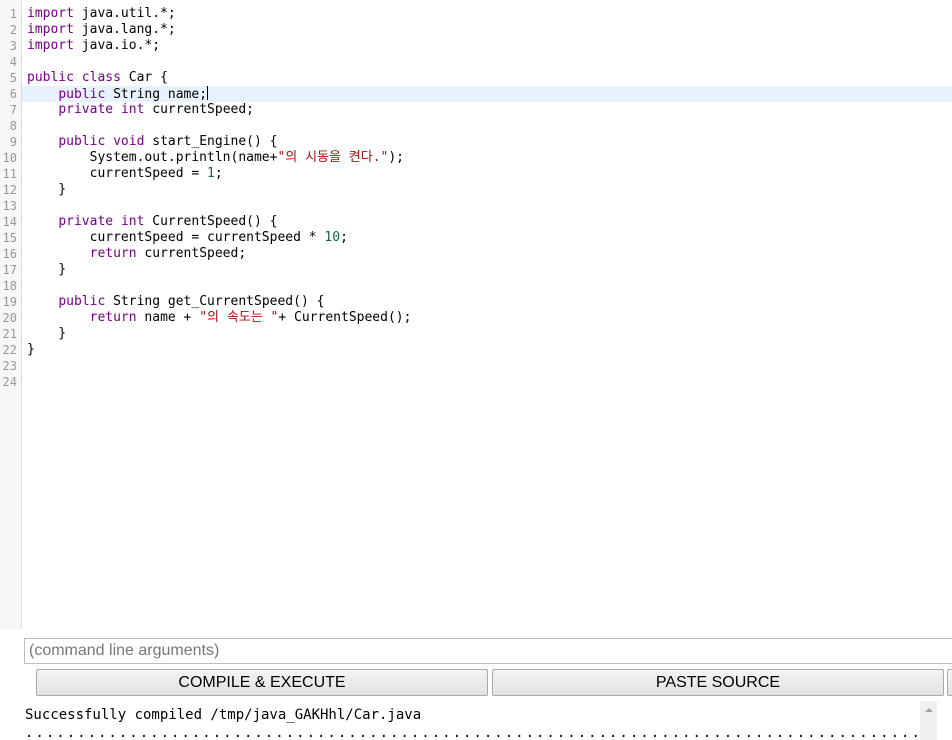  Describe the element at coordinates (345, 317) in the screenshot. I see `code-token: + CurrentSpeed();` at that location.